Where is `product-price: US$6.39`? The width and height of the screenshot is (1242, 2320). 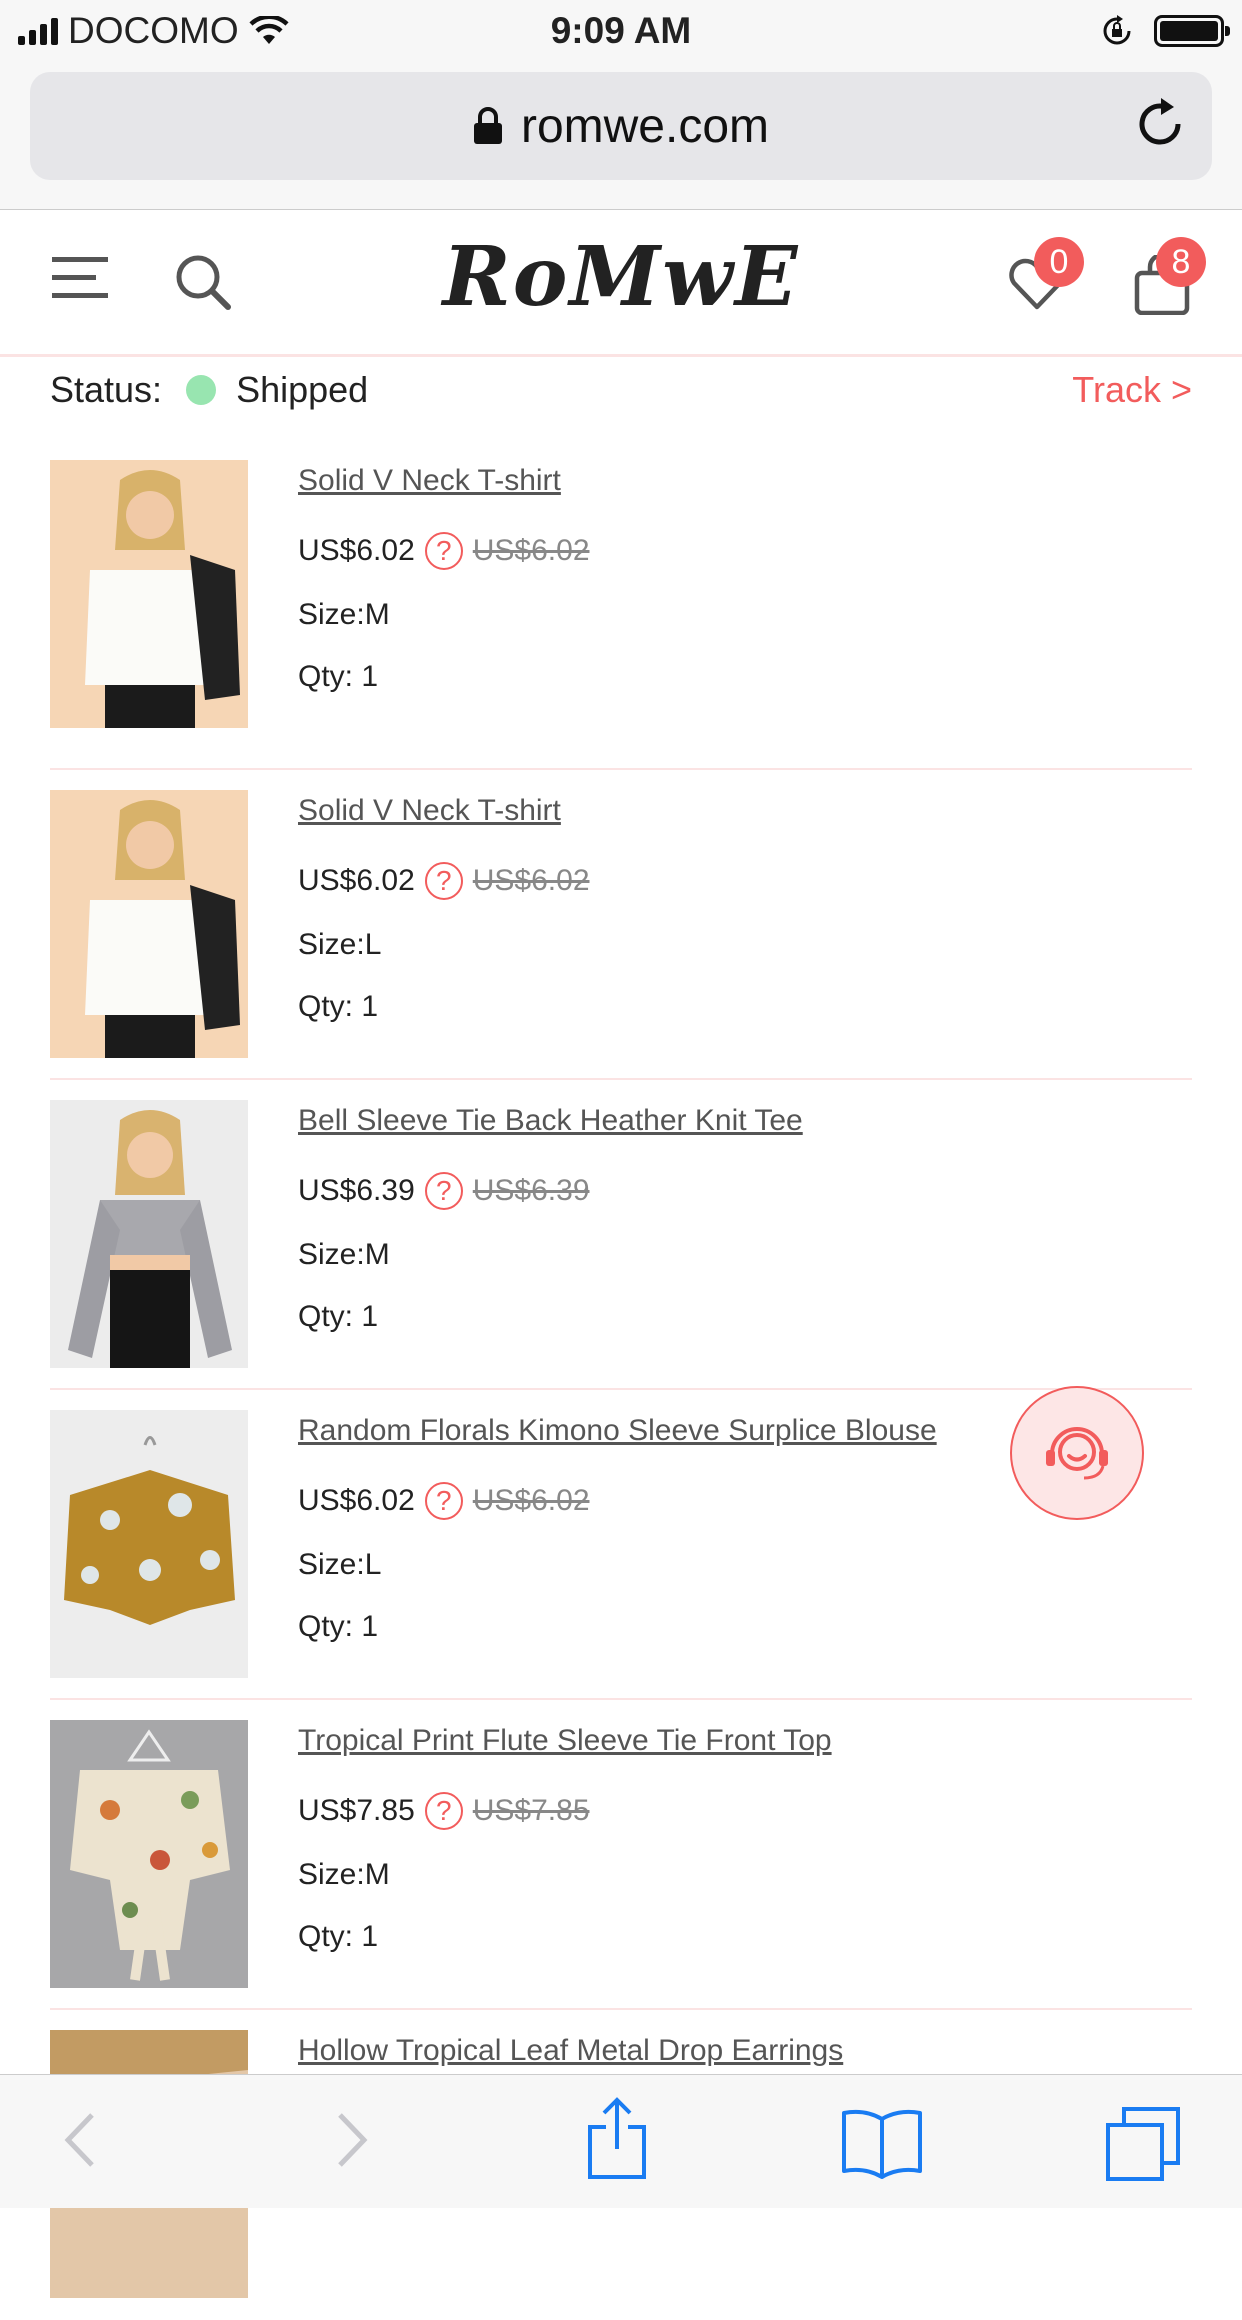
product-price: US$6.39 is located at coordinates (356, 1190).